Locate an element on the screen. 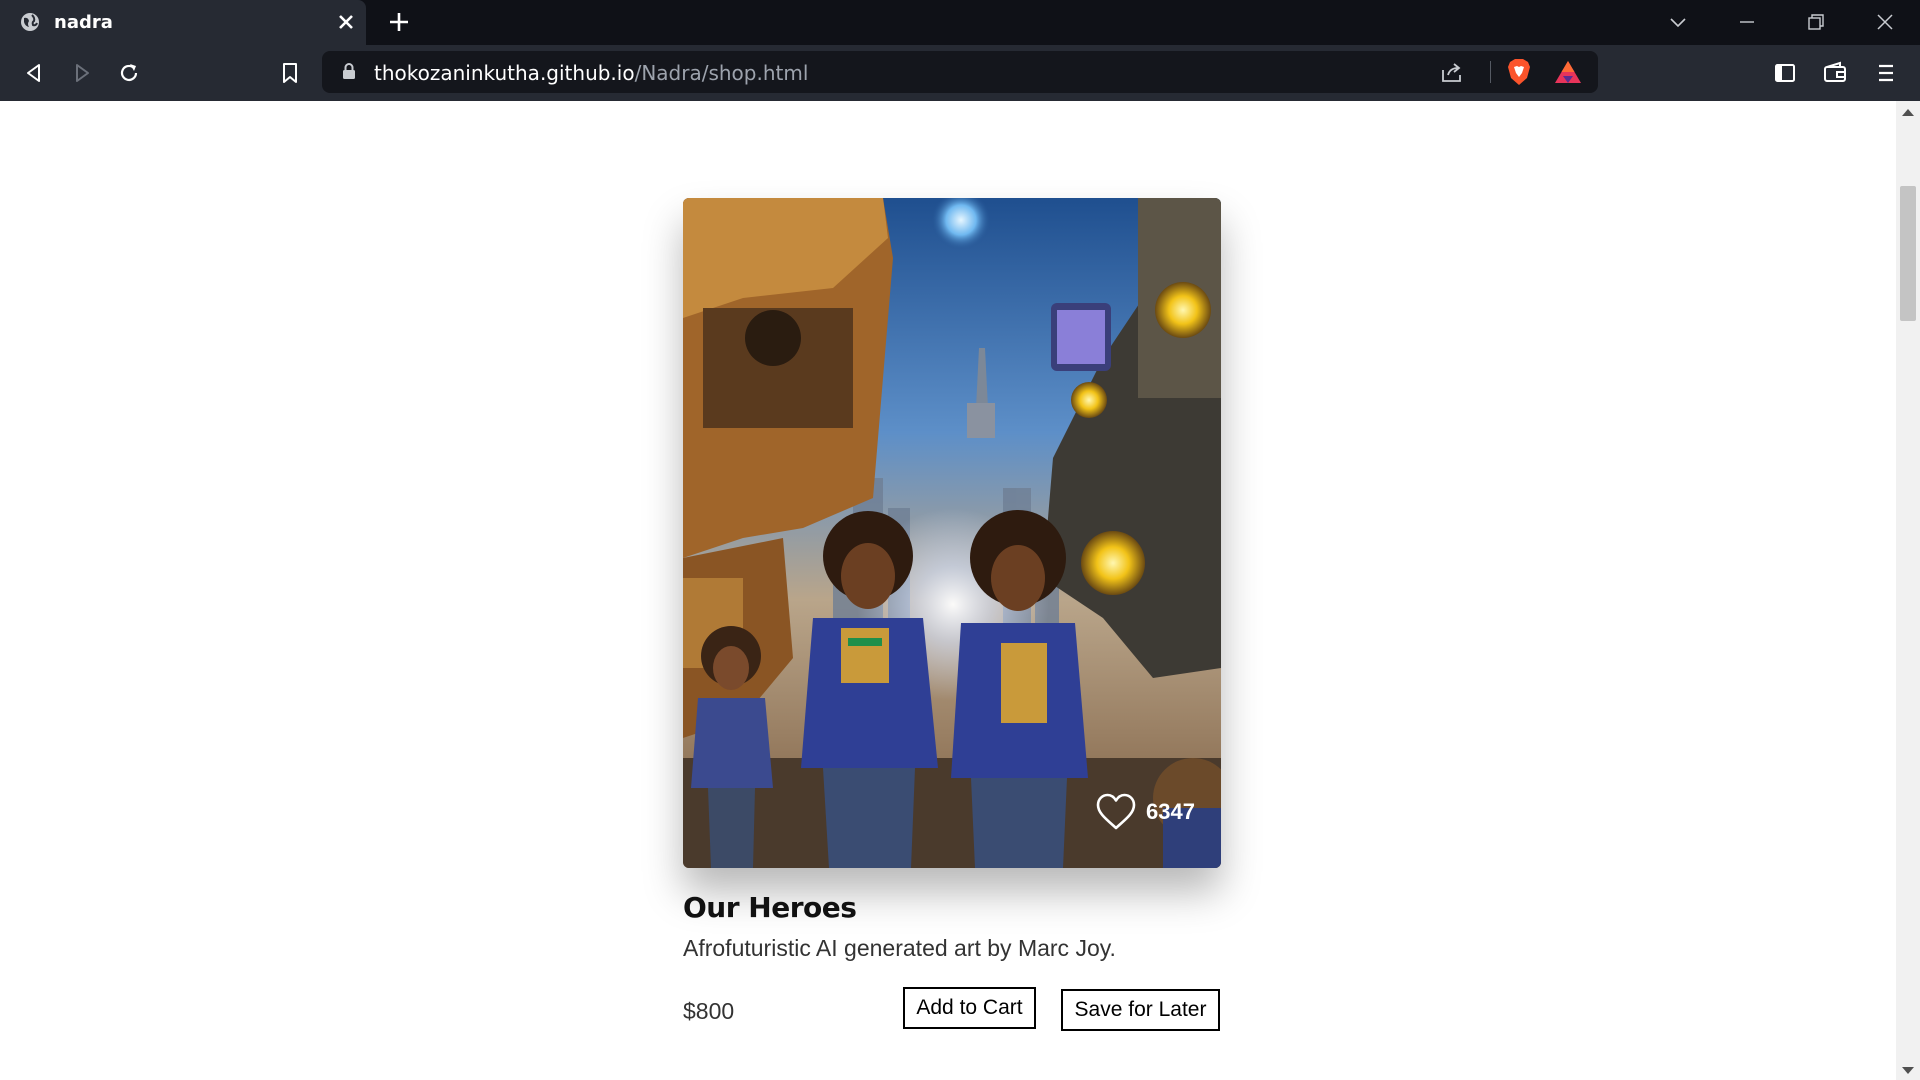 The image size is (1920, 1080). back-icon is located at coordinates (34, 73).